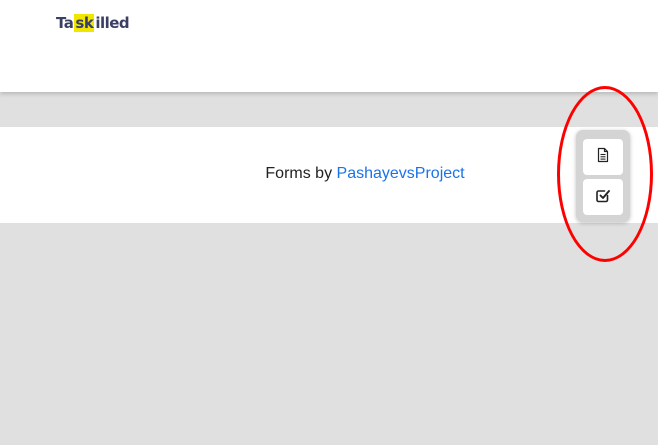 Image resolution: width=658 pixels, height=445 pixels. I want to click on credit-line: Forms by PashayevsProject, so click(329, 174).